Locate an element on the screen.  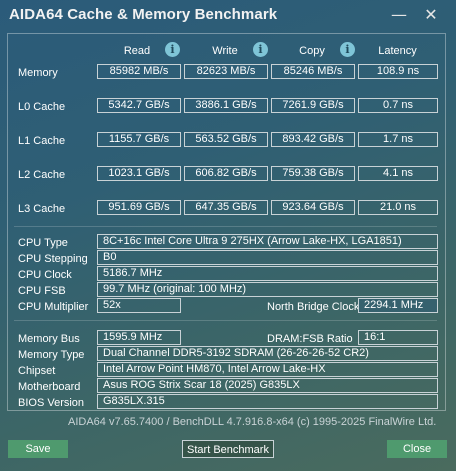
l1-latency-value: 1.7 ns is located at coordinates (398, 139).